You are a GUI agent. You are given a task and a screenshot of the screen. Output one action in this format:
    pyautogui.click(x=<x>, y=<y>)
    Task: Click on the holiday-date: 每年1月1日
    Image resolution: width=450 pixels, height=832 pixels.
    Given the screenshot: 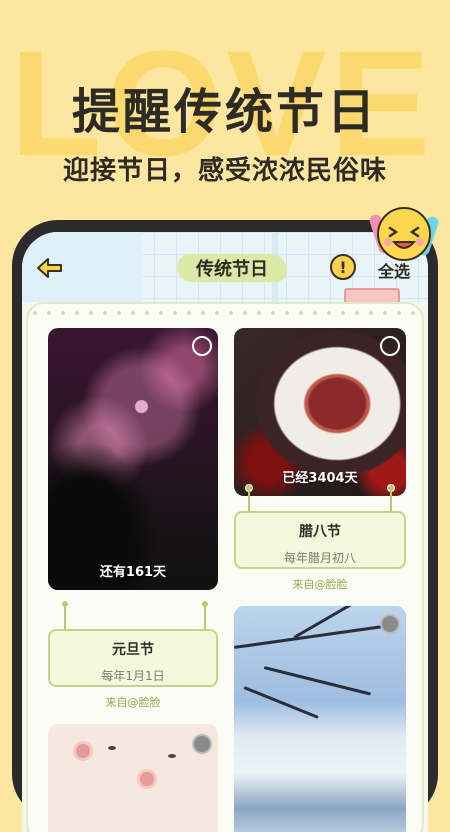 What is the action you would take?
    pyautogui.click(x=133, y=676)
    